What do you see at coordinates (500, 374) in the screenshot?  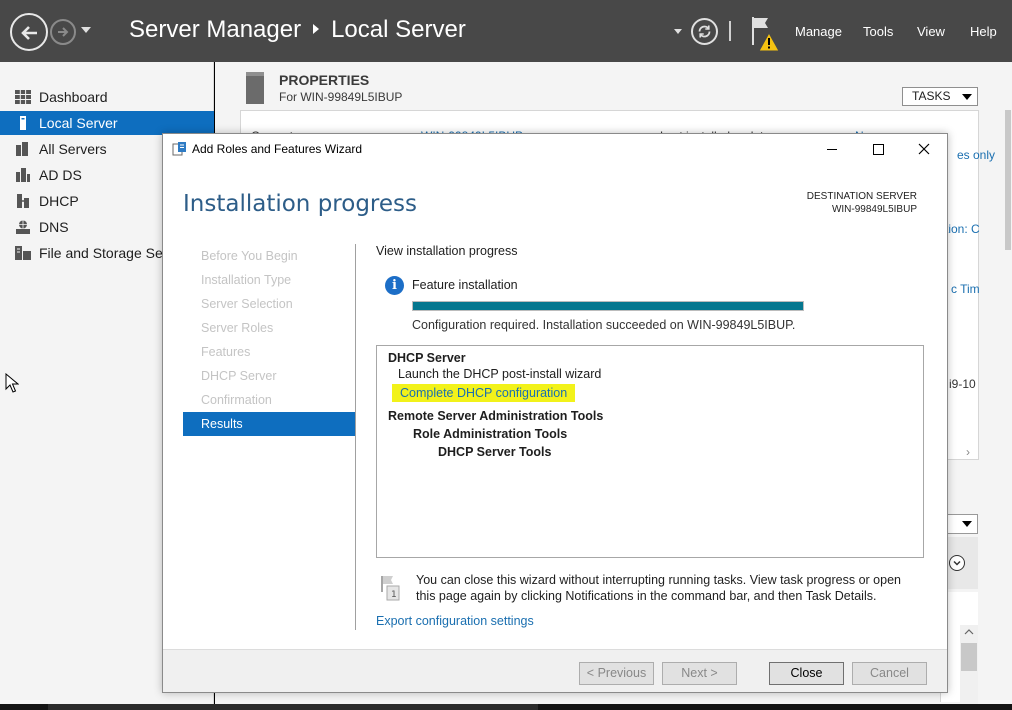 I see `result-launch-wizard: Launch the DHCP post-install wizard` at bounding box center [500, 374].